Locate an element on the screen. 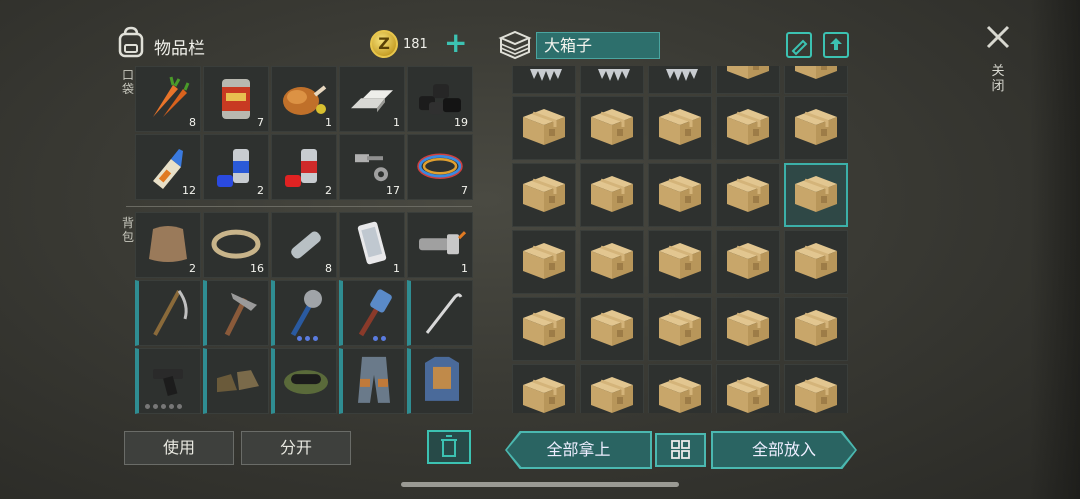  item-count: 8 is located at coordinates (192, 122).